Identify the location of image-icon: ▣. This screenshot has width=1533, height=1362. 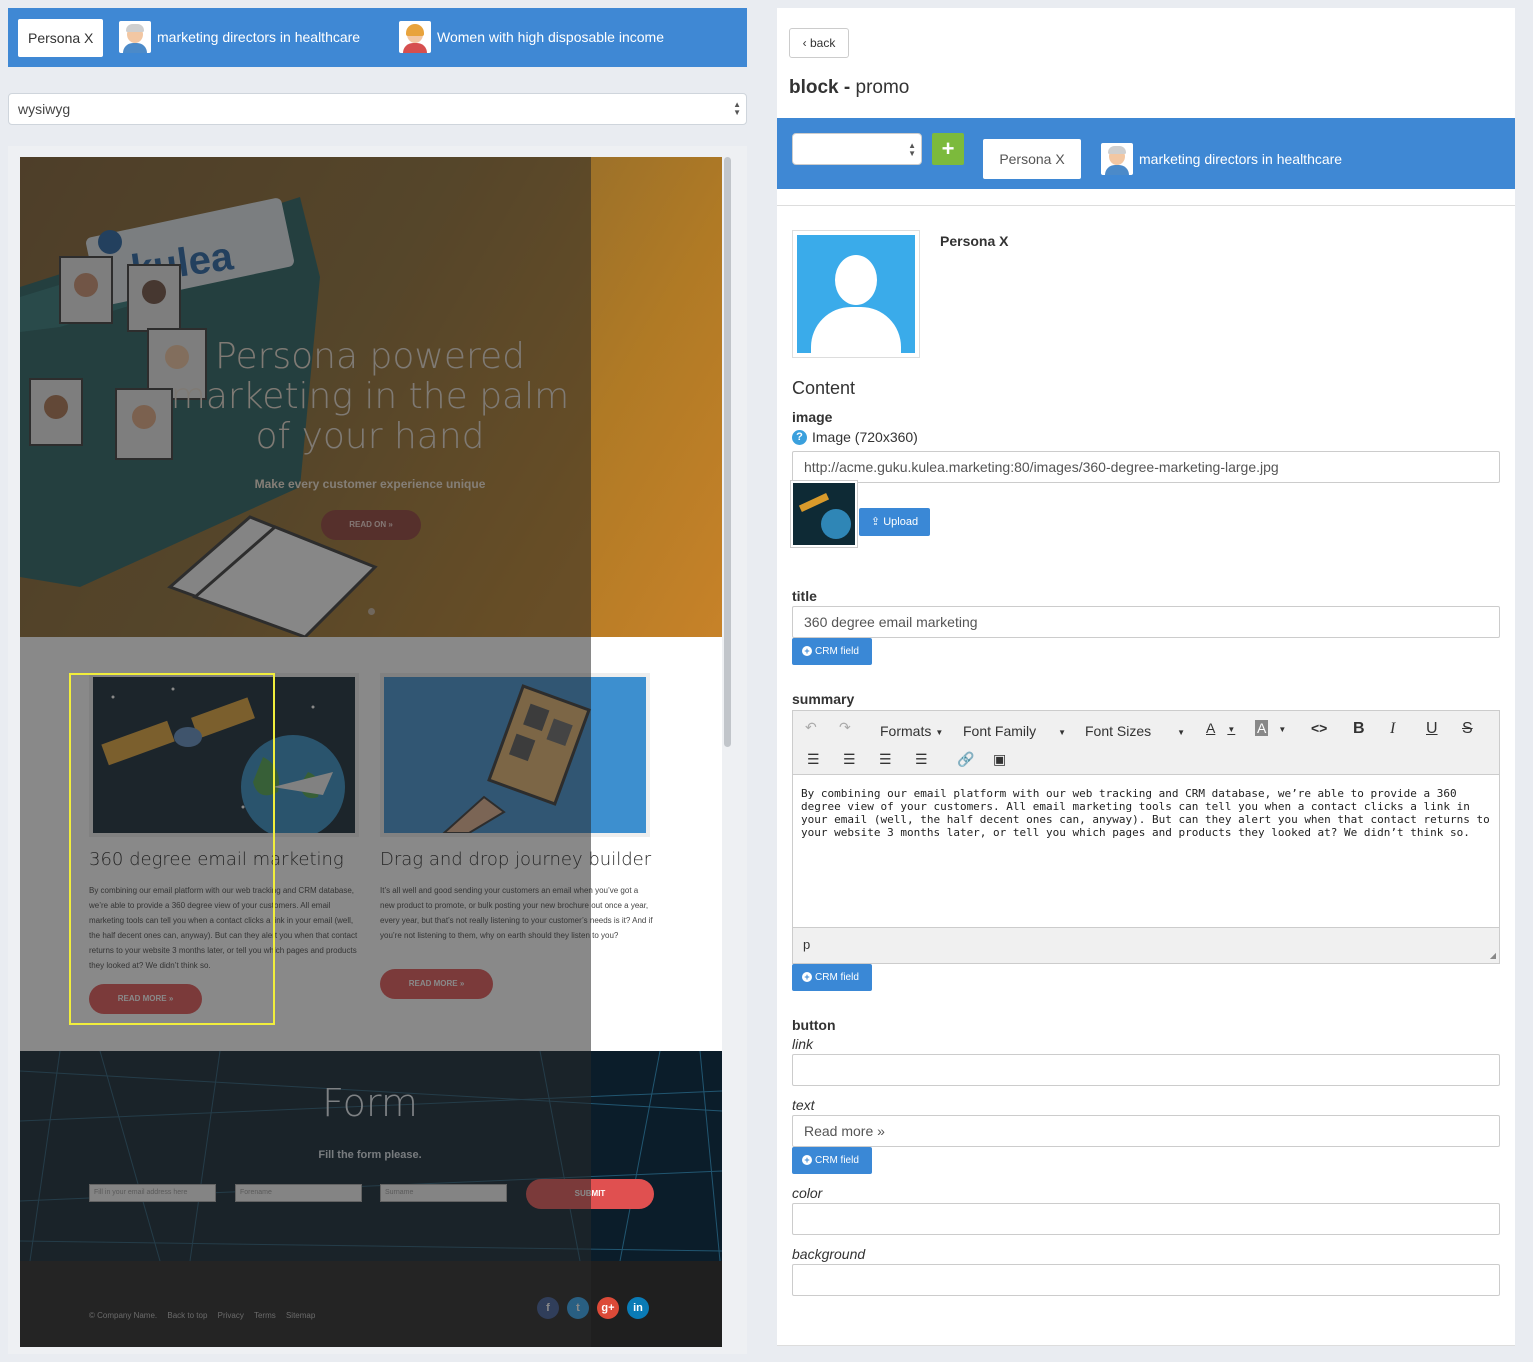
(999, 759).